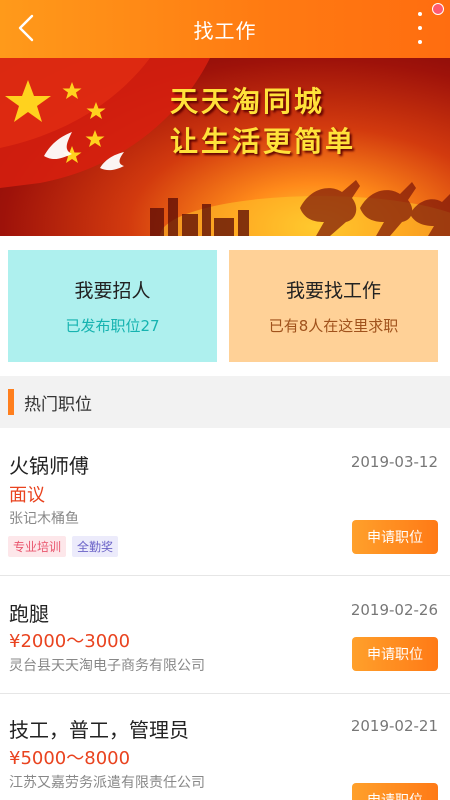 Image resolution: width=450 pixels, height=800 pixels. I want to click on job-salary: ¥2000～3000, so click(70, 641).